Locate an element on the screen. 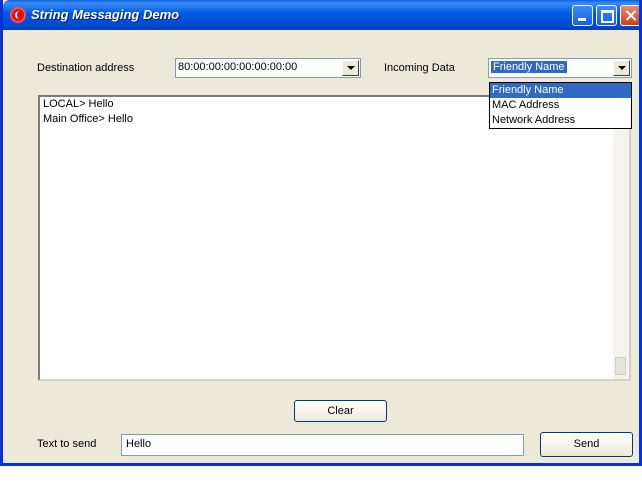  destination-value: 80:00:00:00:00:00:00:00 is located at coordinates (238, 67).